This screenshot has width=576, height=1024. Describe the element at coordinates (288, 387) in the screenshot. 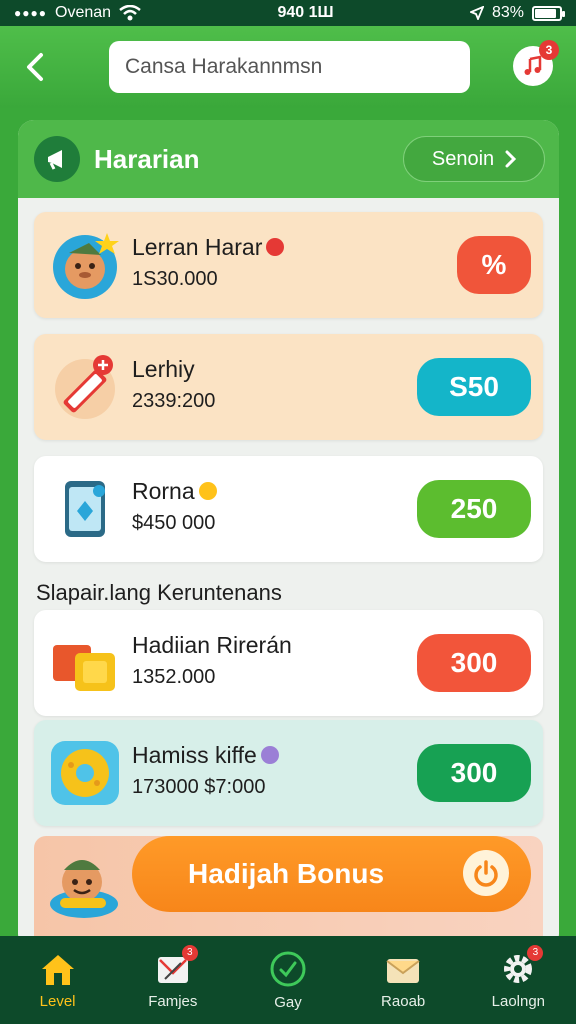

I see `reward-card: Lerhiy 2339:200 S50` at that location.